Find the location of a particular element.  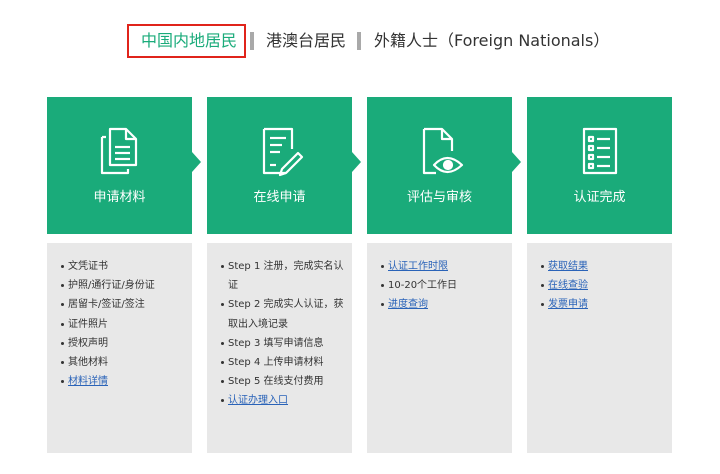

list-item: Step 1 注册，完成实名认证 is located at coordinates (286, 276).